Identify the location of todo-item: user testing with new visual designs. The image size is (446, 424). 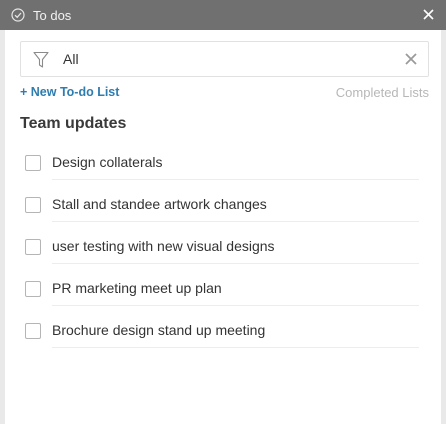
(224, 255).